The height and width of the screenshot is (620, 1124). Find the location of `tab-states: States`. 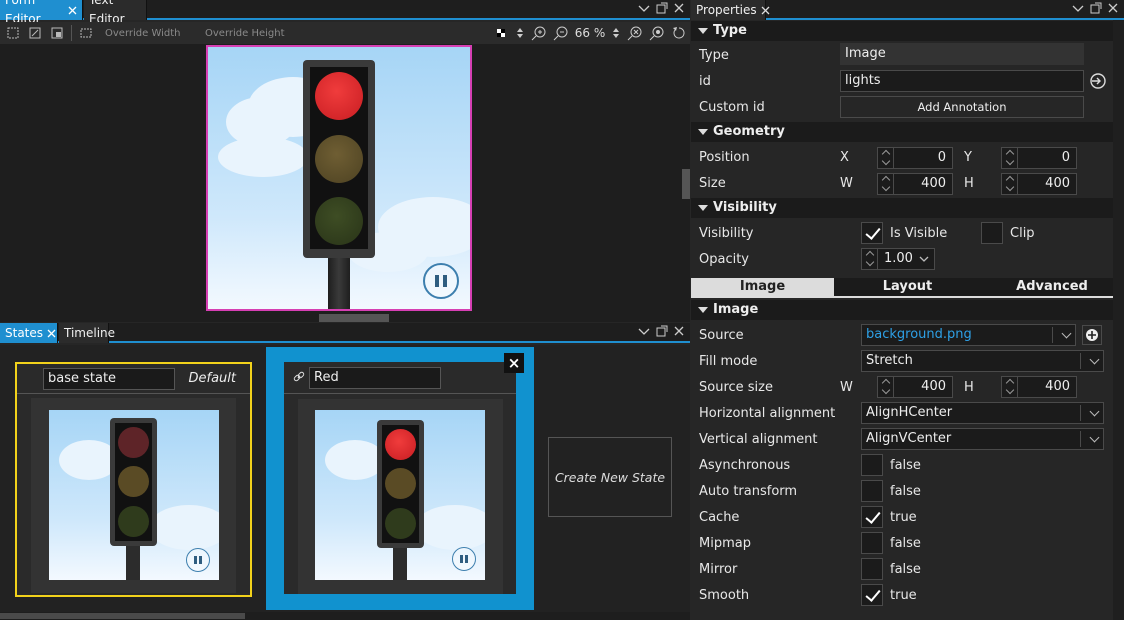

tab-states: States is located at coordinates (29, 333).